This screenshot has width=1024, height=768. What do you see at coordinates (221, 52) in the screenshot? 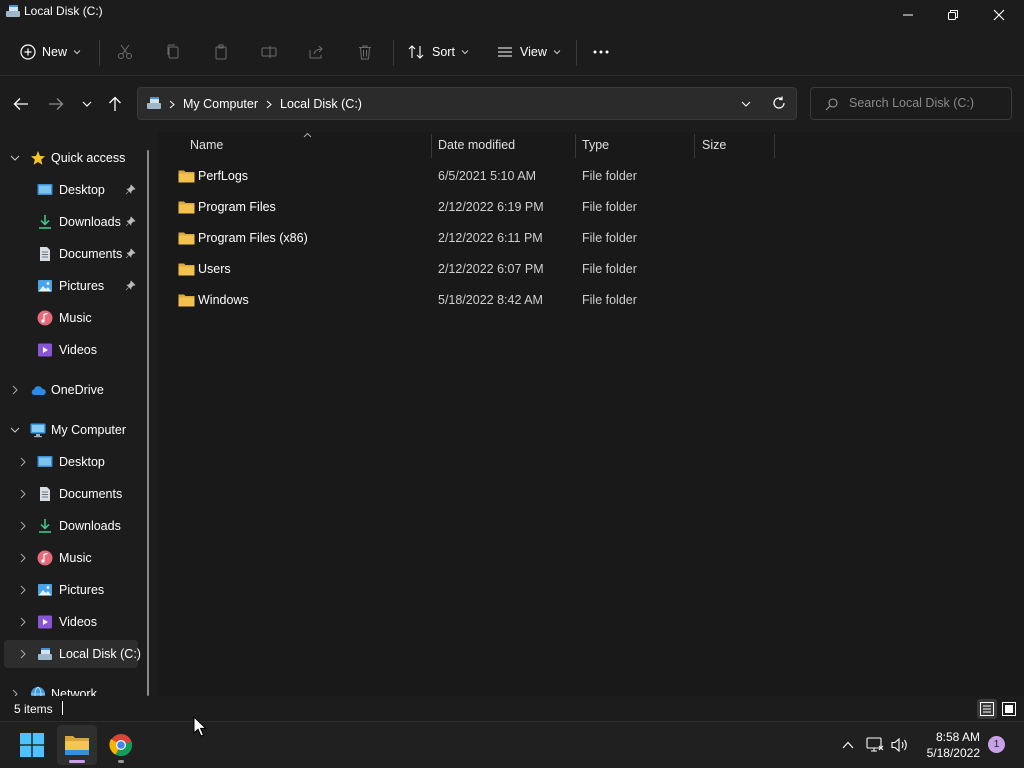
I see `paste-button` at bounding box center [221, 52].